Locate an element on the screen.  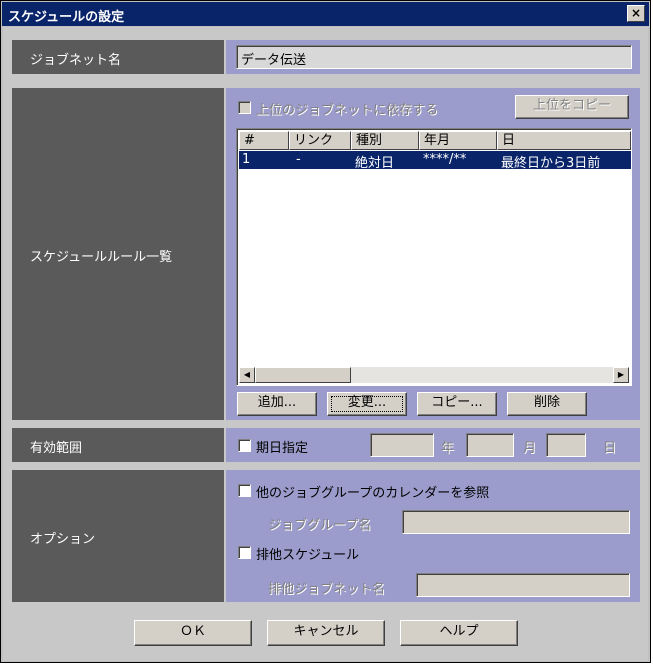
delete-button: 削除 is located at coordinates (547, 404).